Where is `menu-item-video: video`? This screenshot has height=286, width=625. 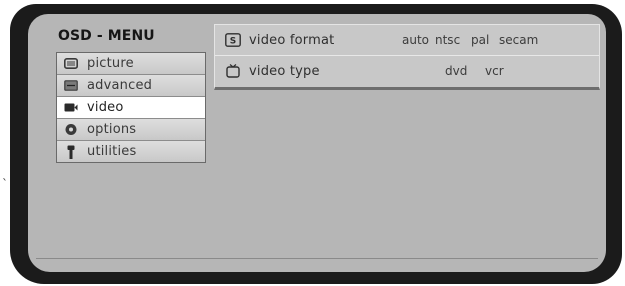 menu-item-video: video is located at coordinates (131, 108).